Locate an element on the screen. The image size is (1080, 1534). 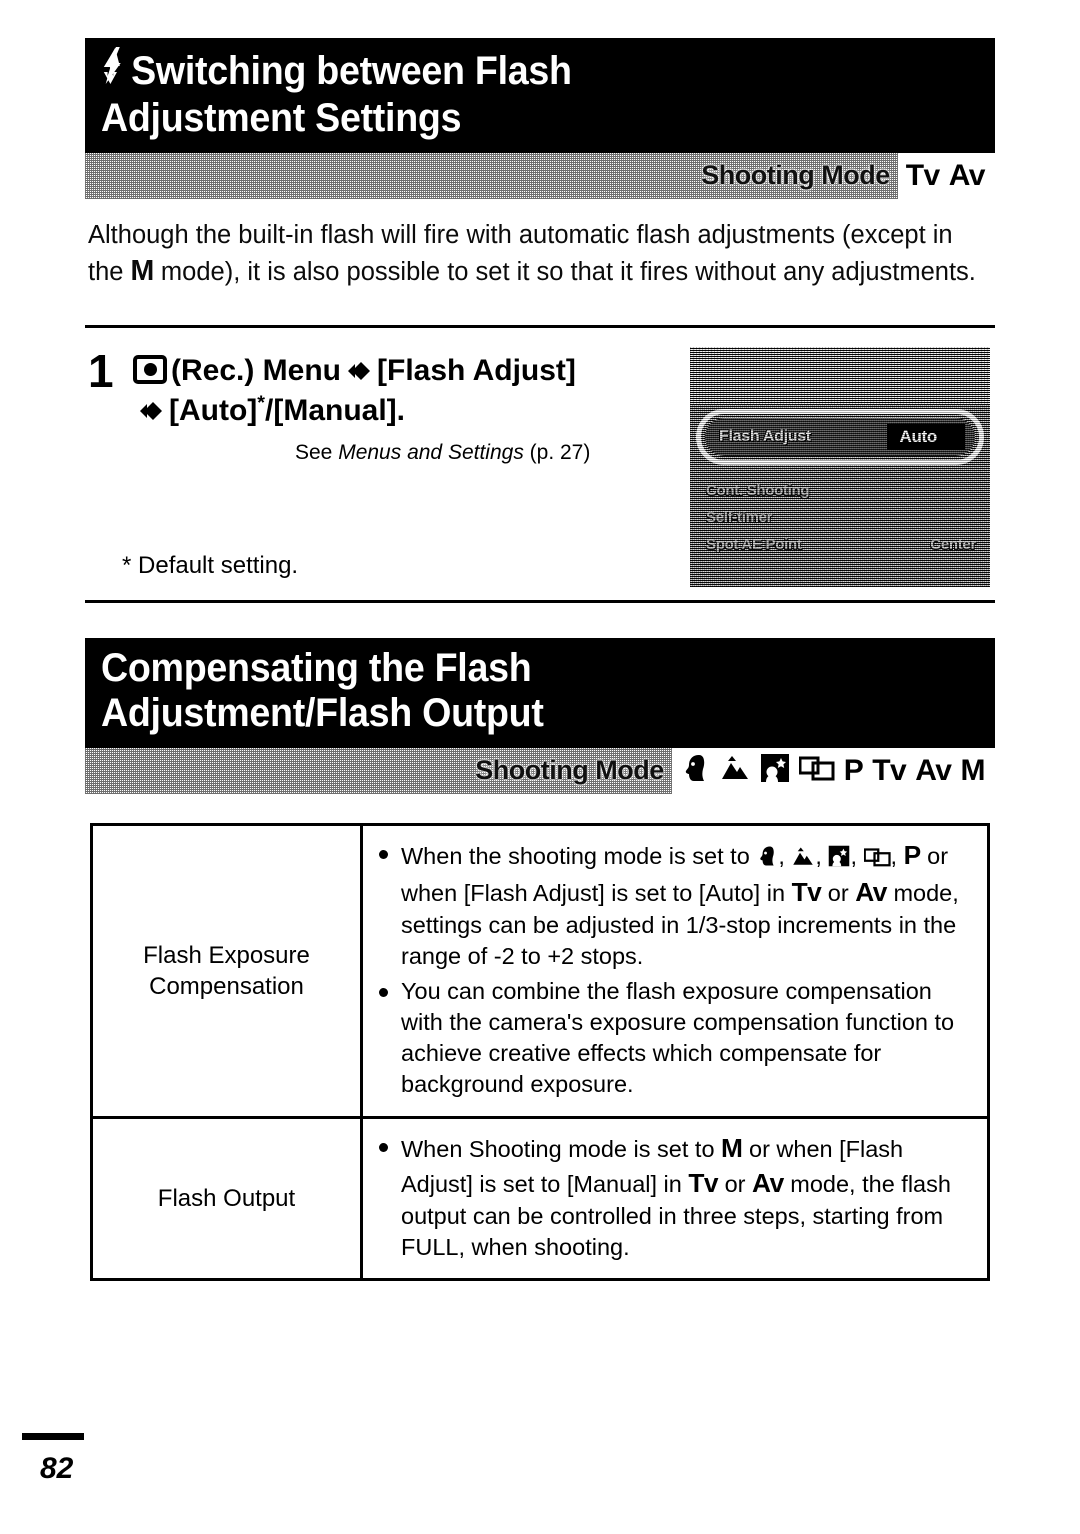
divider-rule-top is located at coordinates (540, 326).